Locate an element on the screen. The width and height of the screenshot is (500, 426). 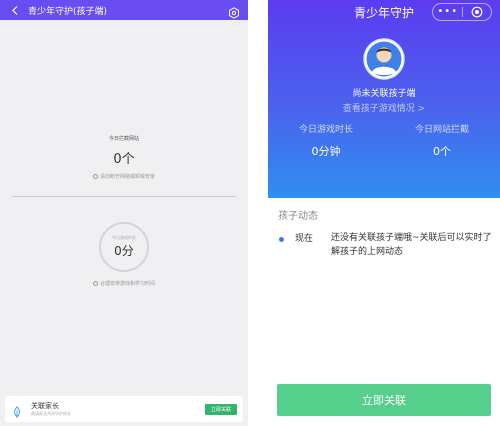
link-now-button: 立即关联 is located at coordinates (384, 400).